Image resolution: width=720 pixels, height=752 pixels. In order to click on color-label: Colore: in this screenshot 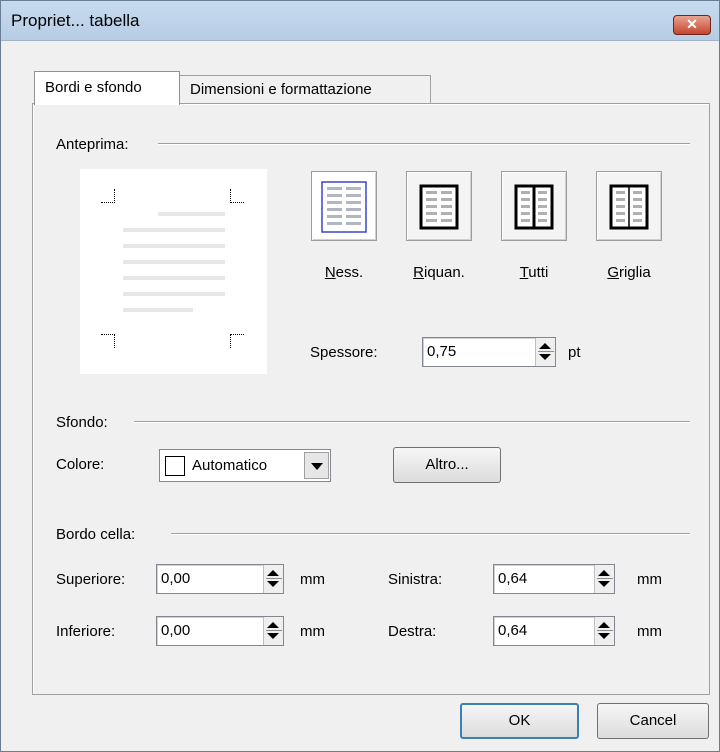, I will do `click(80, 464)`.